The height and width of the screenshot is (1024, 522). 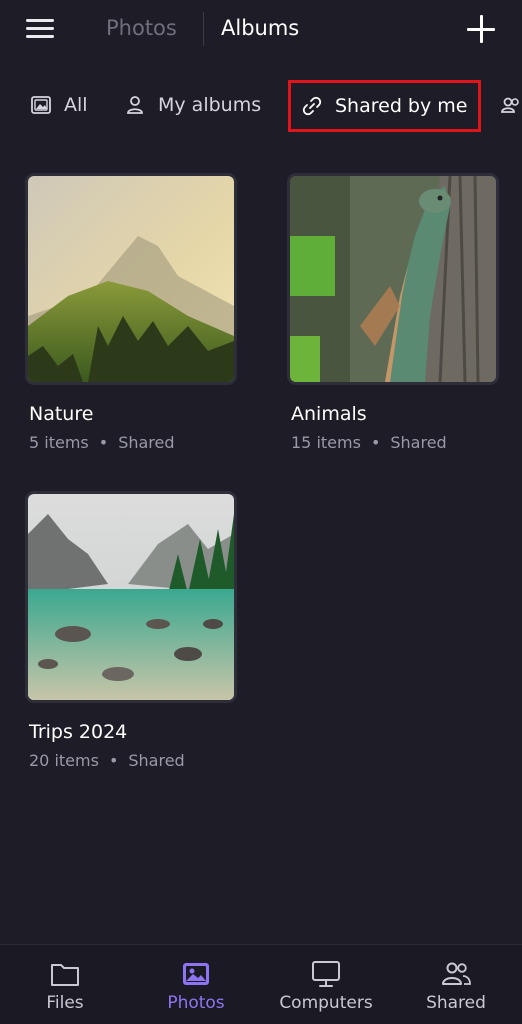 I want to click on top-bar: Photos Albums, so click(x=261, y=30).